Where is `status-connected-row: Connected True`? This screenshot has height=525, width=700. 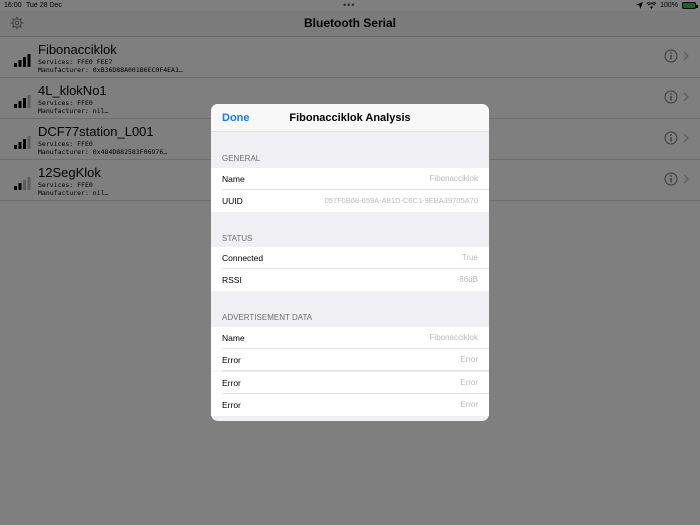
status-connected-row: Connected True is located at coordinates (350, 258).